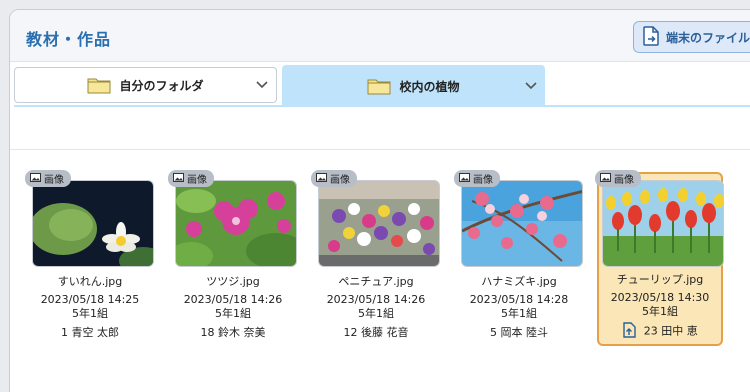 This screenshot has width=750, height=392. I want to click on divider, so click(380, 149).